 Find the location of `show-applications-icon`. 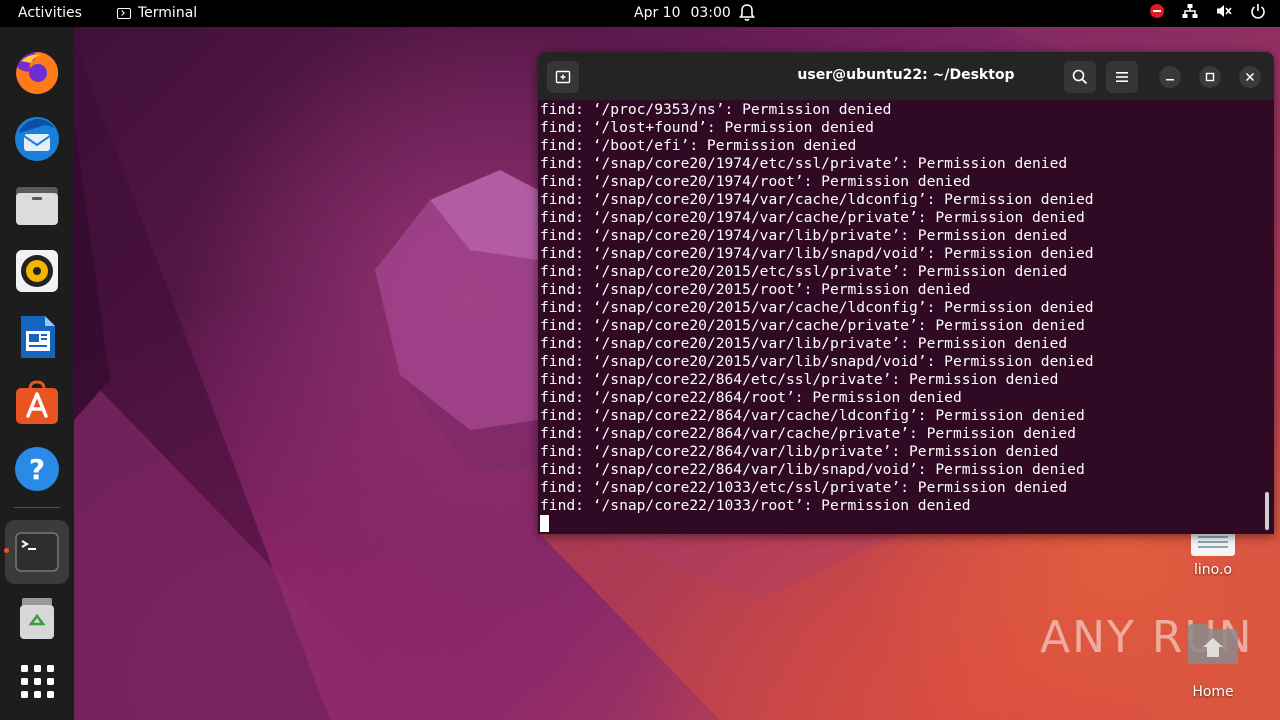

show-applications-icon is located at coordinates (37, 681).